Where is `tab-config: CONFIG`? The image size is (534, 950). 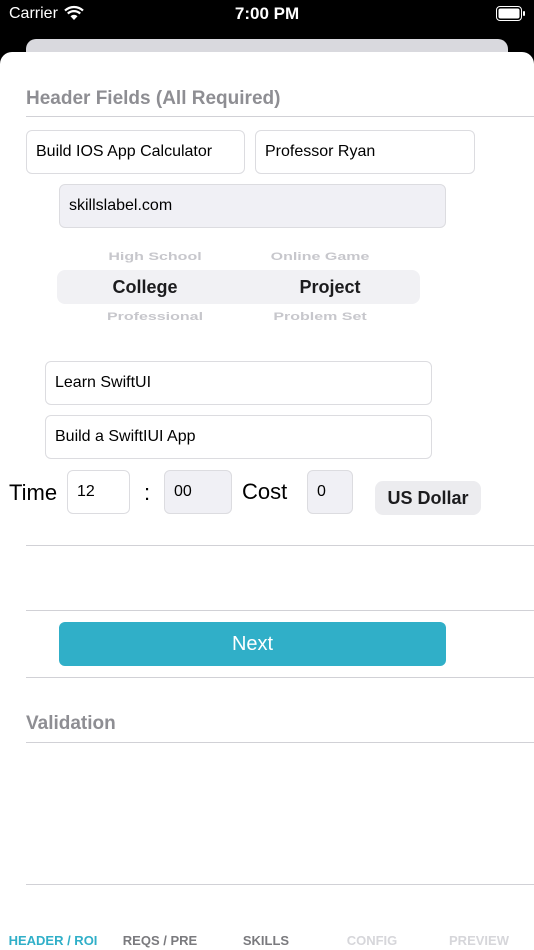 tab-config: CONFIG is located at coordinates (372, 940).